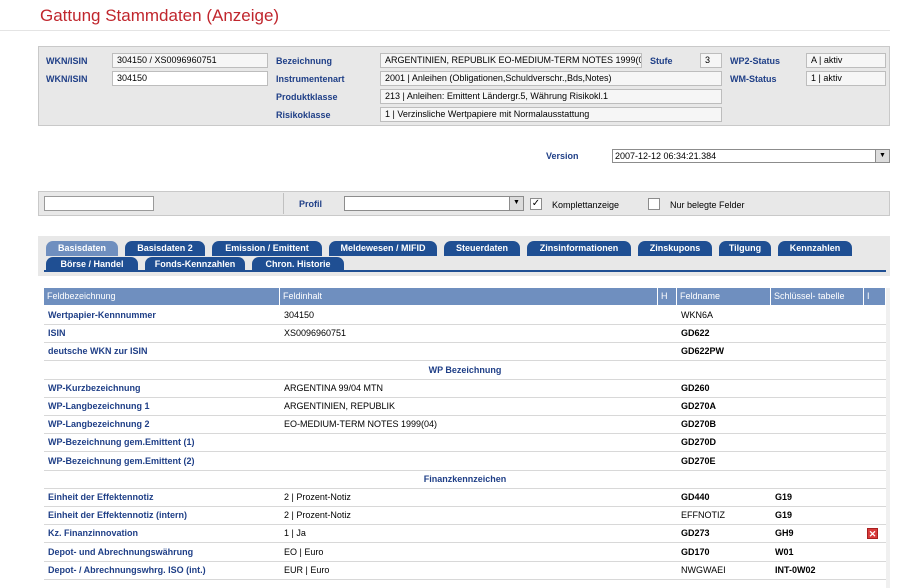 This screenshot has height=588, width=903. I want to click on bezeichnung-label: Bezeichnung, so click(304, 61).